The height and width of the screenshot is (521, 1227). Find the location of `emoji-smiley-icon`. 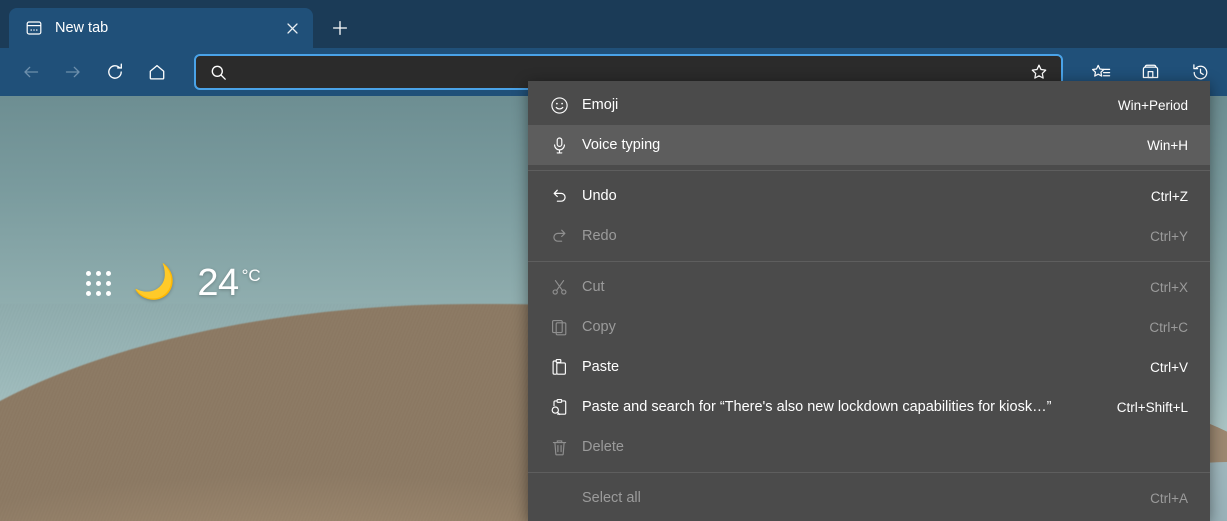

emoji-smiley-icon is located at coordinates (559, 105).